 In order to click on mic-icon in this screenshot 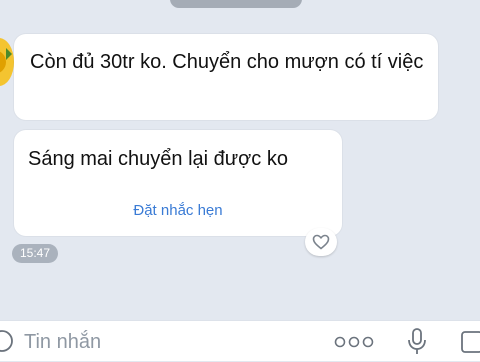, I will do `click(417, 342)`.